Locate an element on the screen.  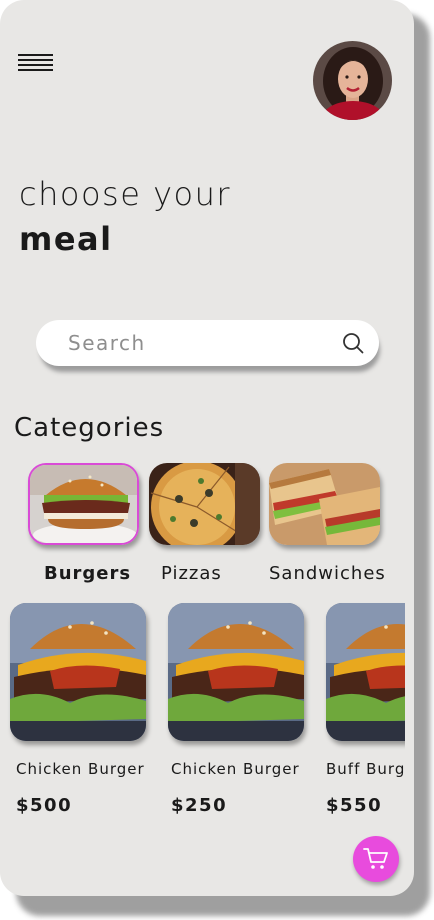
category-burgers-image is located at coordinates (83, 504).